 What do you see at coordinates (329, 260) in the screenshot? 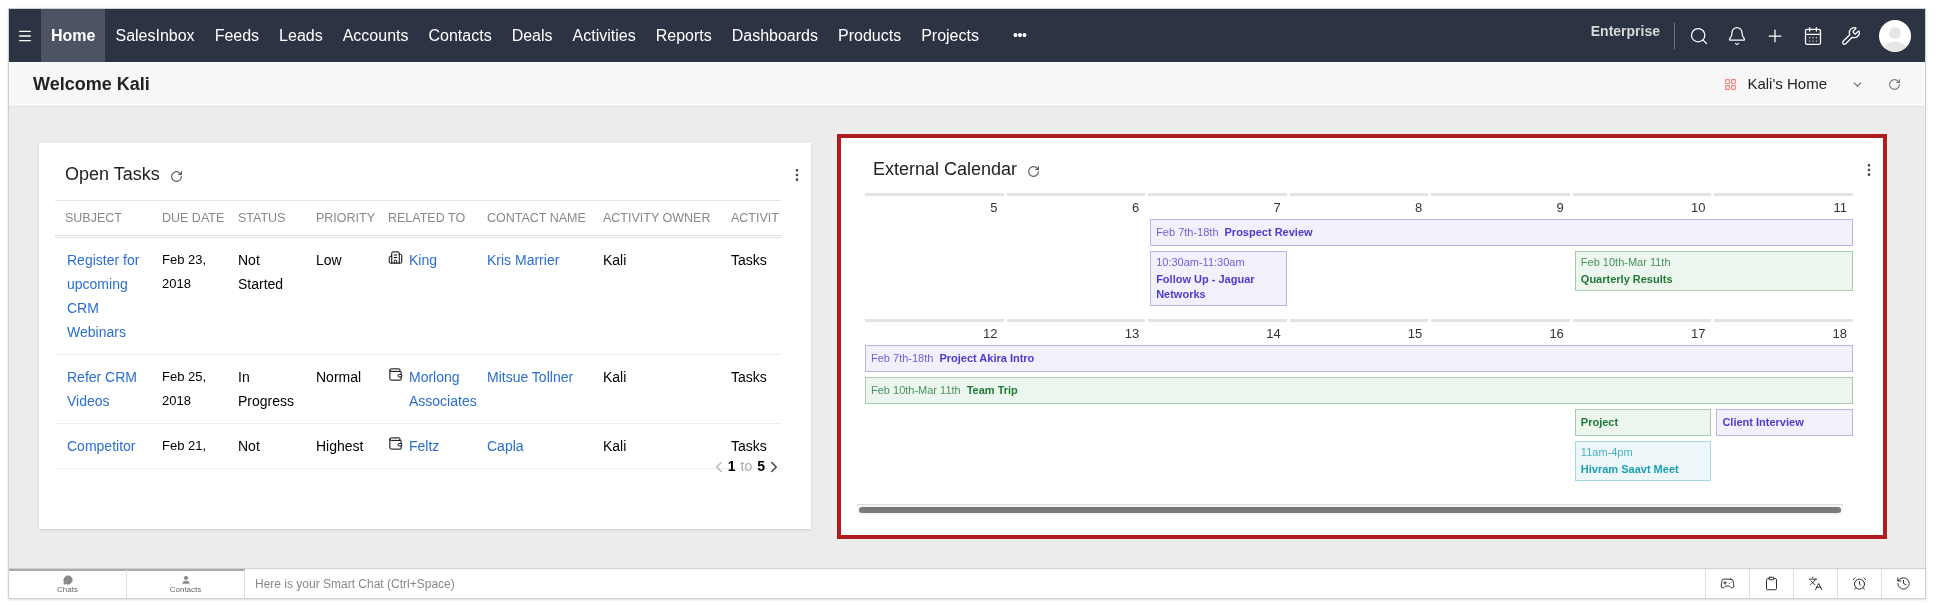
I see `table-cell-text: Low` at bounding box center [329, 260].